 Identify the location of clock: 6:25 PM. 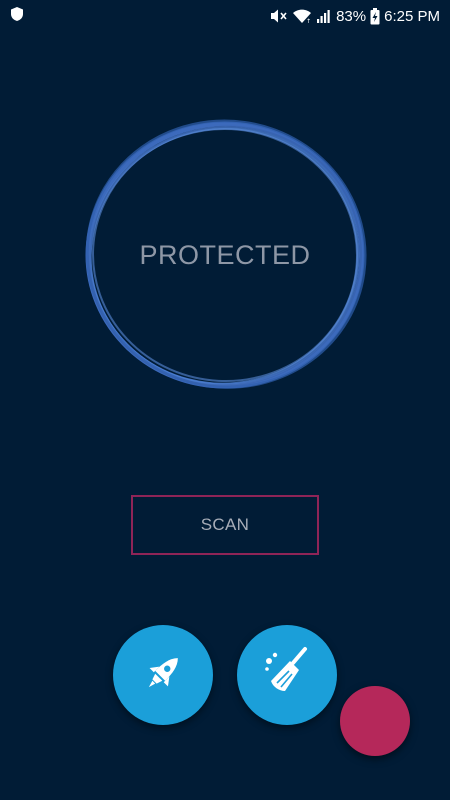
(412, 16).